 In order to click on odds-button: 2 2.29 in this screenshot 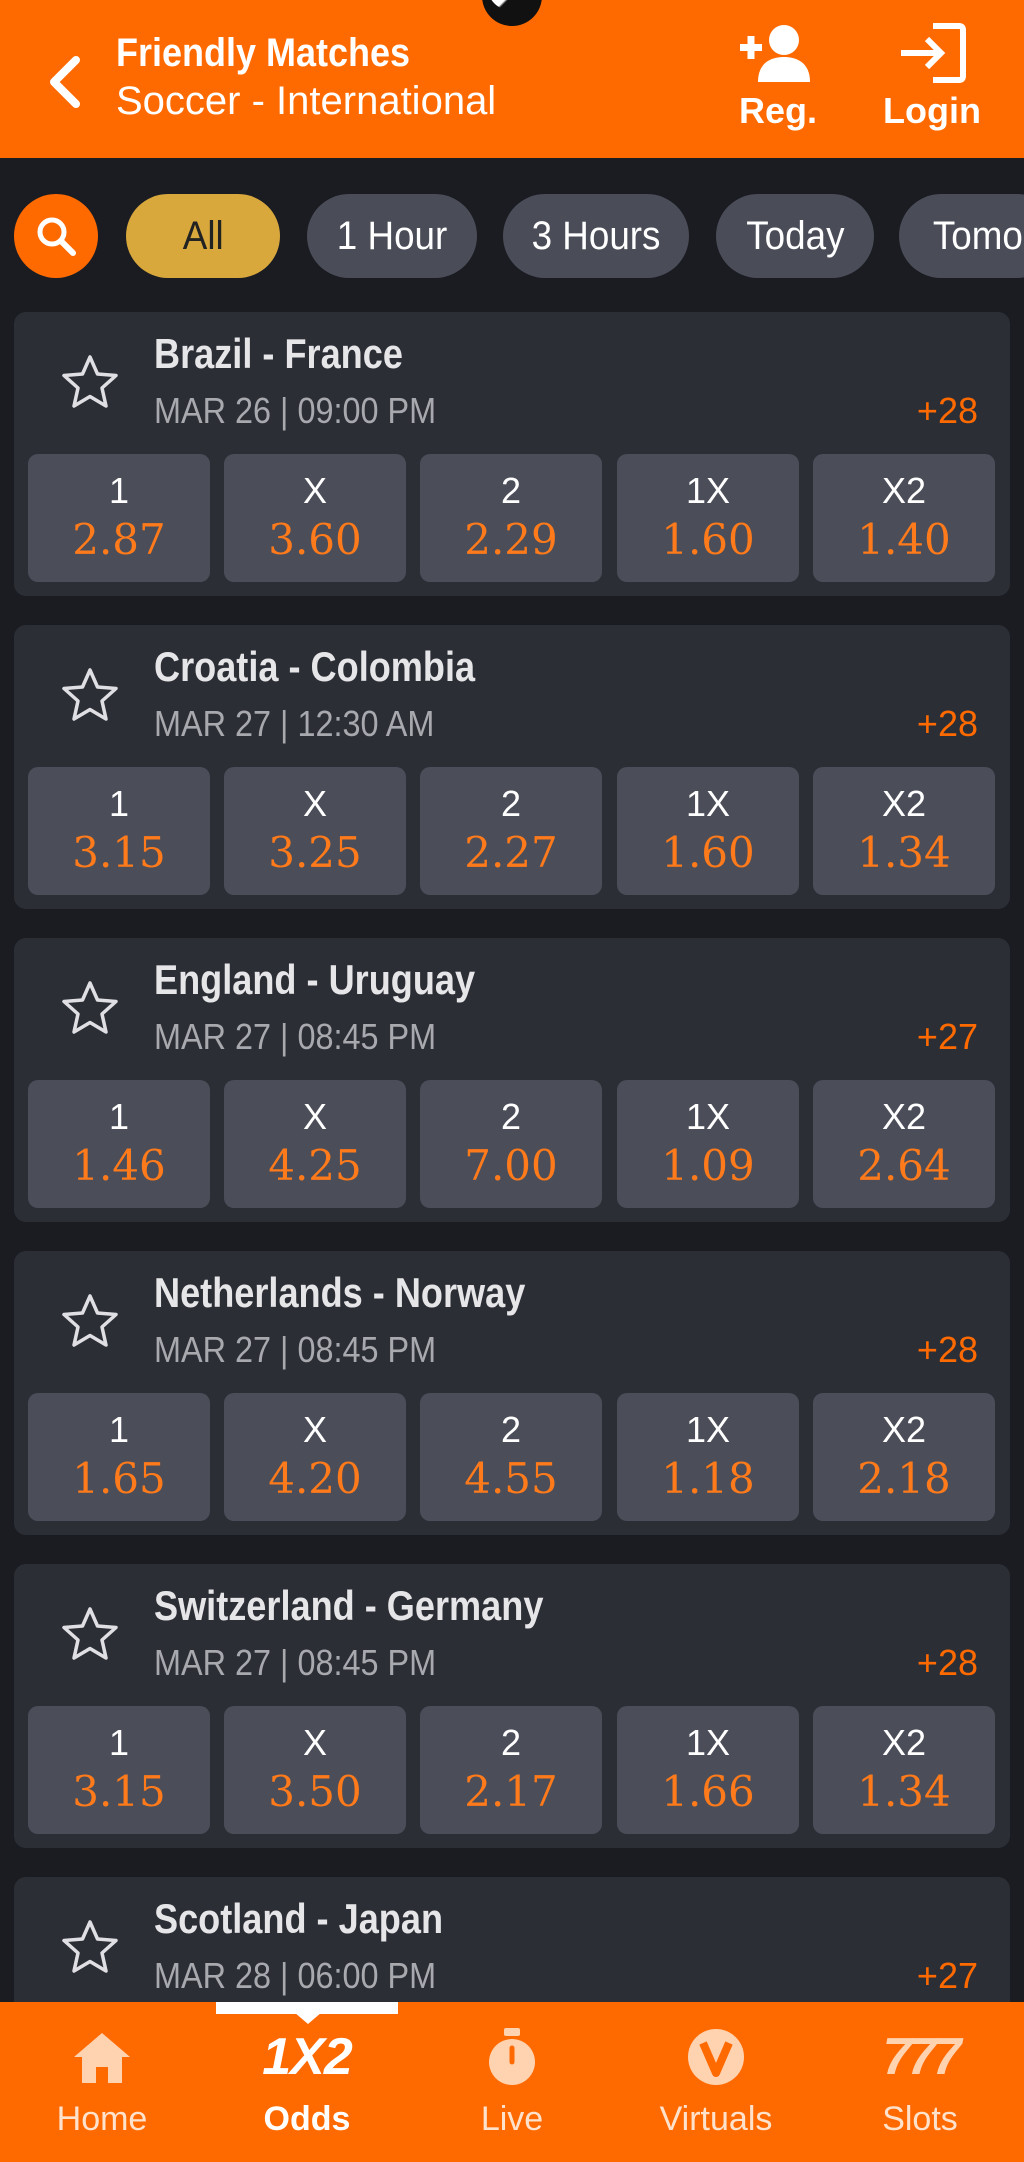, I will do `click(511, 518)`.